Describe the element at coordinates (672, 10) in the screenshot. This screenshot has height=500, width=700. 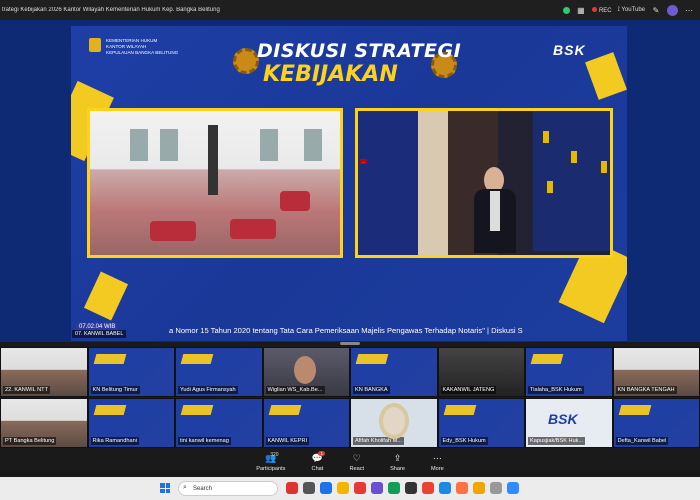
I see `avatar` at that location.